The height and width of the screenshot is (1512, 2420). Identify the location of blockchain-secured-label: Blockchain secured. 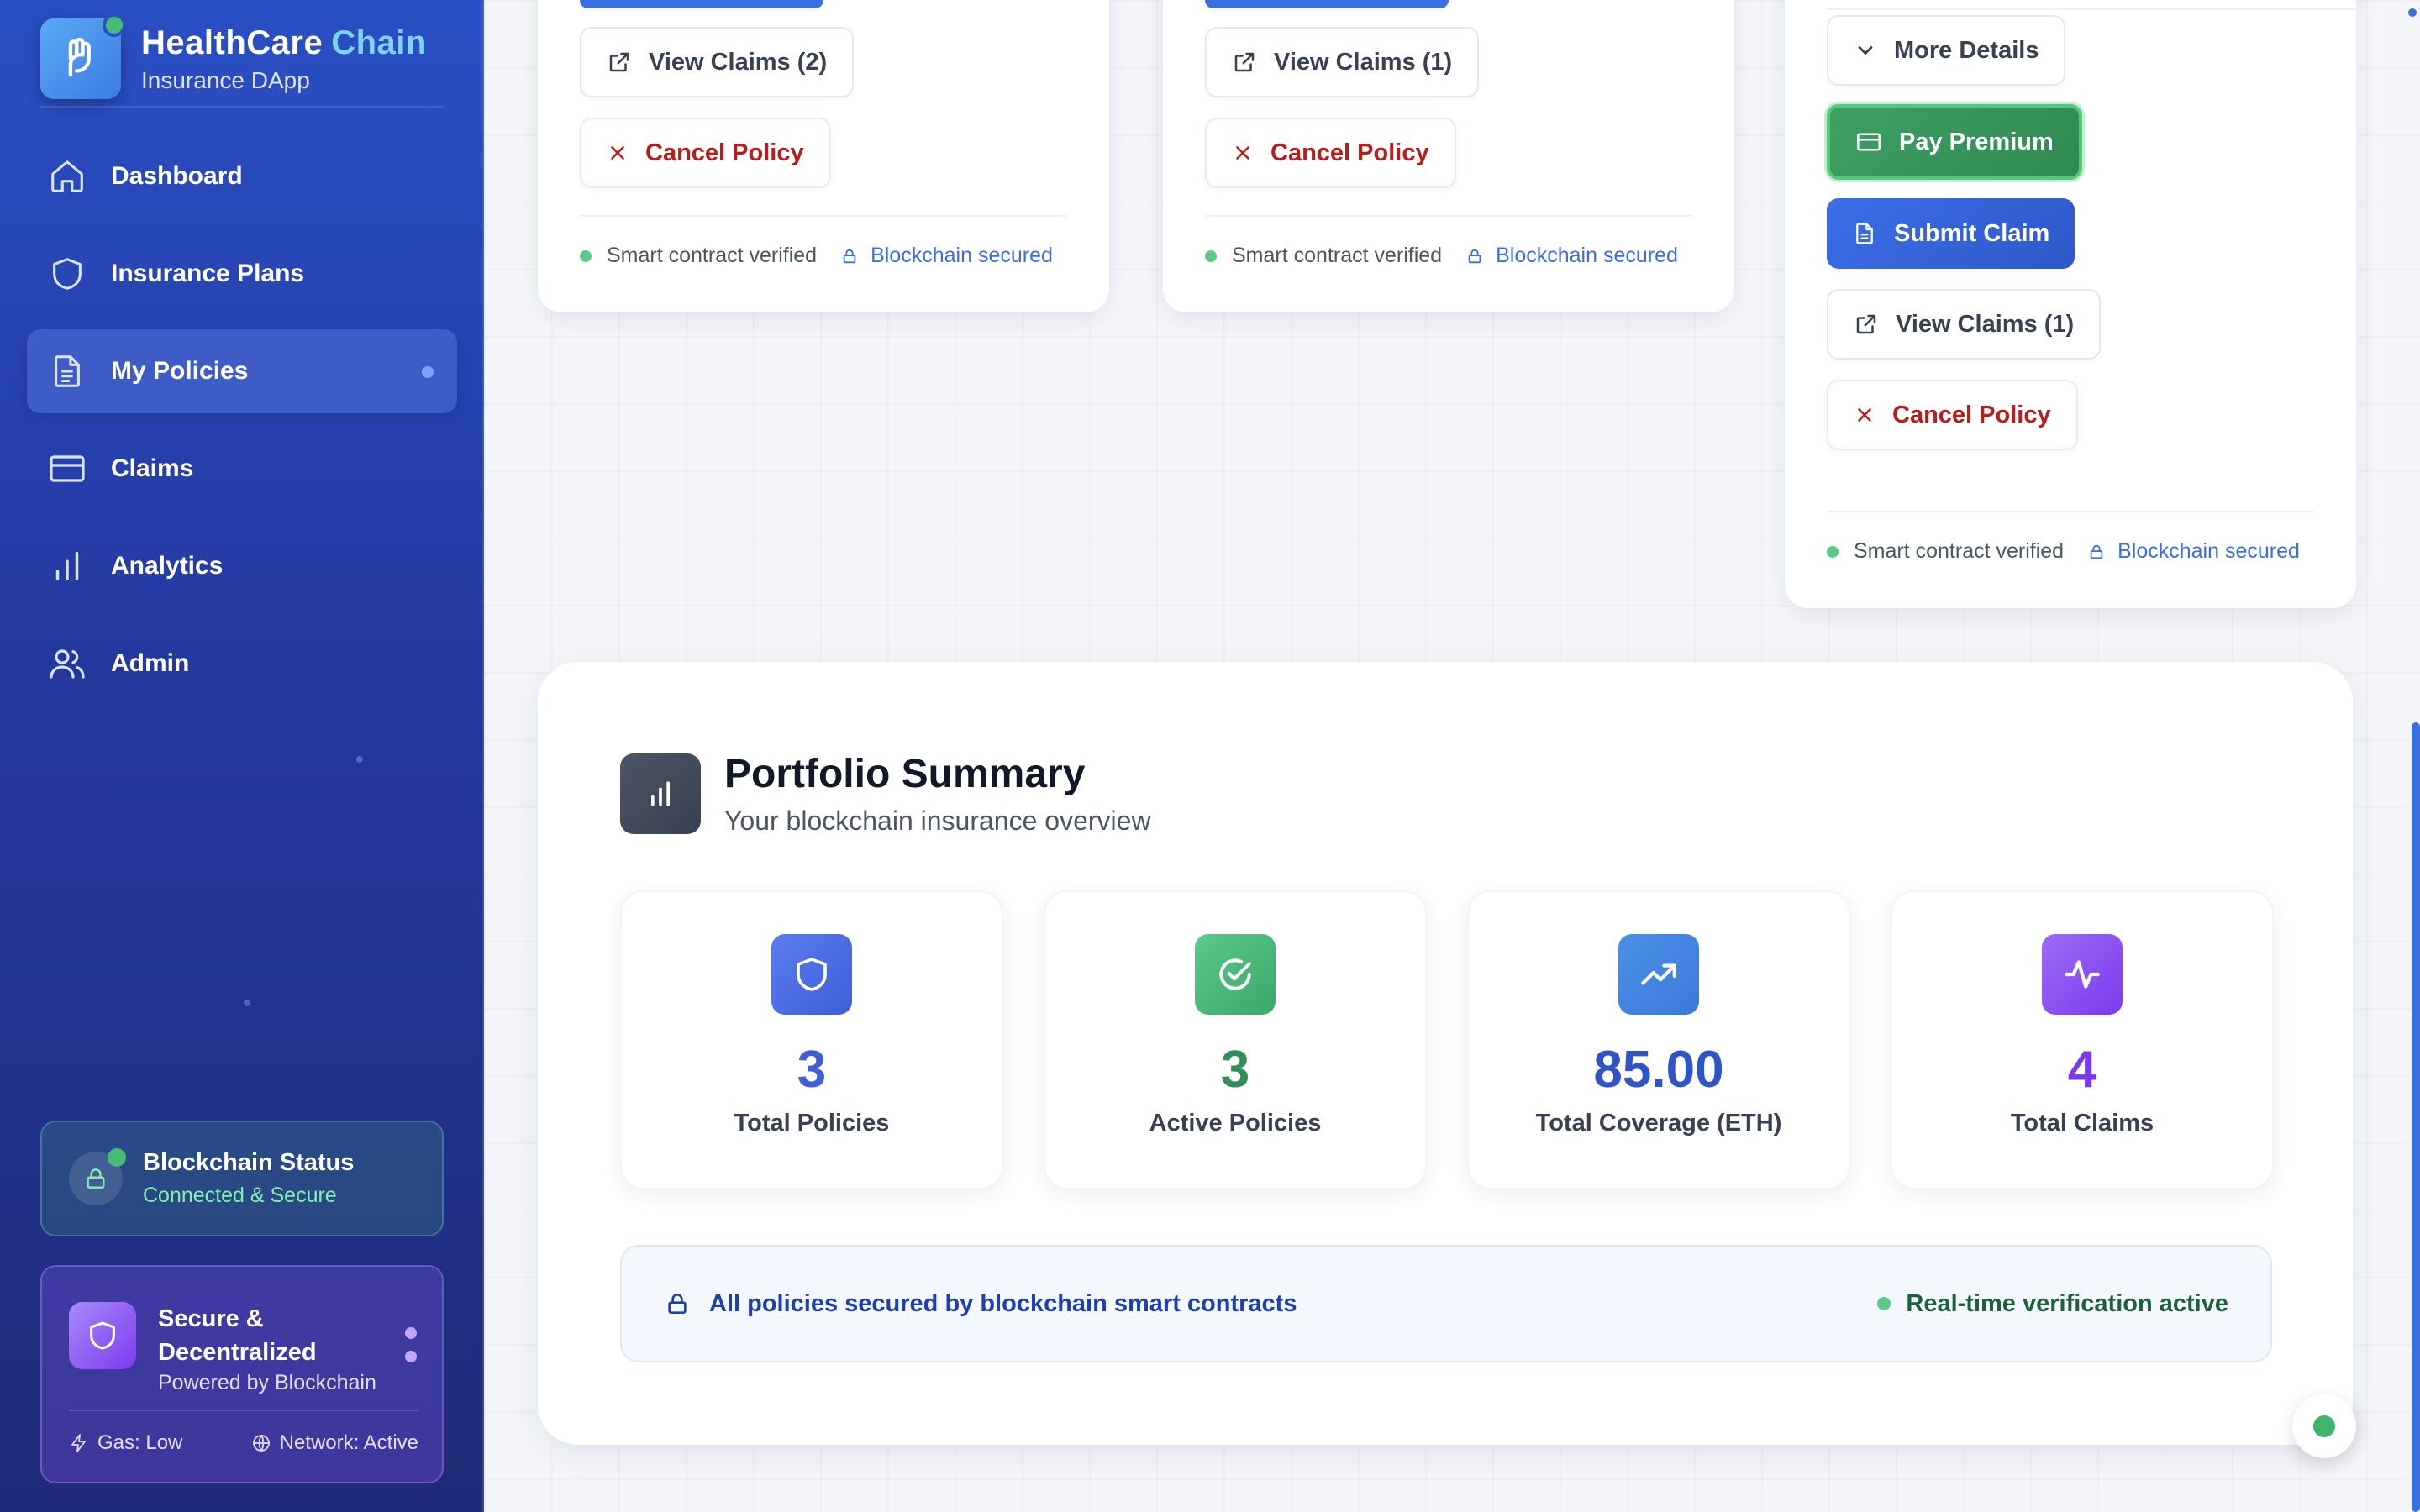
(1571, 256).